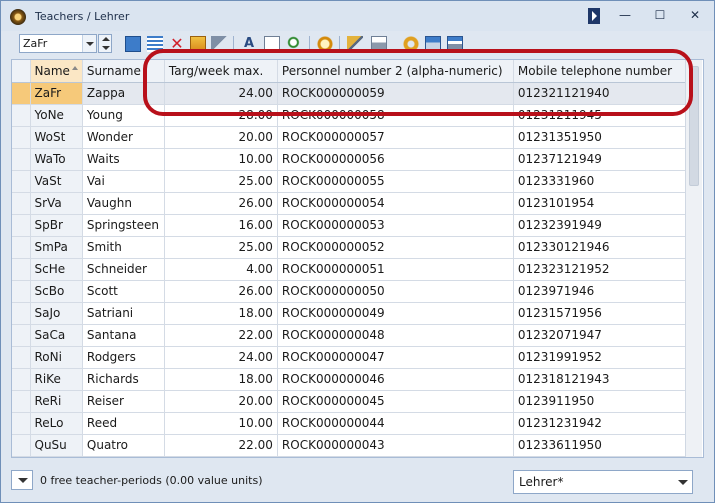 This screenshot has height=503, width=715. What do you see at coordinates (607, 379) in the screenshot?
I see `cell-mobile-telephone: 012318121943` at bounding box center [607, 379].